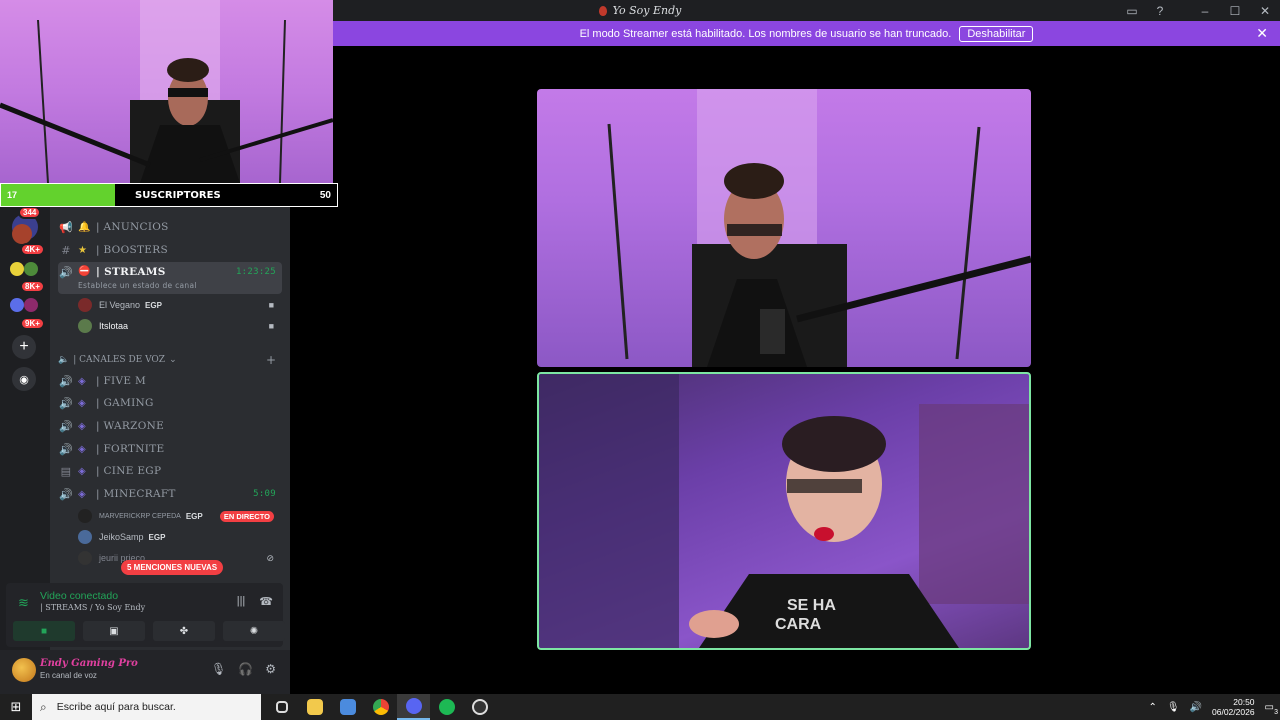 This screenshot has height=720, width=1280. I want to click on hash-icon: #, so click(66, 250).